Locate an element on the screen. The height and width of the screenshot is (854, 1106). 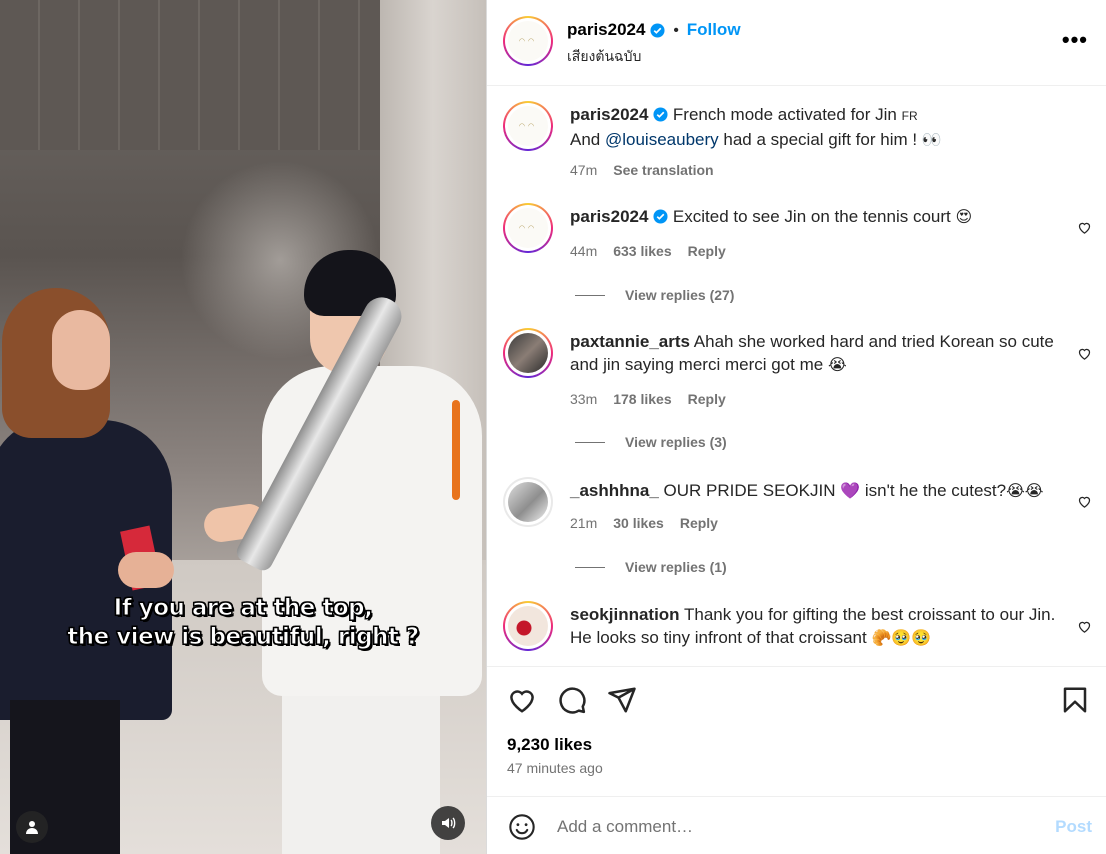
man-sleeve-stripe is located at coordinates (456, 450).